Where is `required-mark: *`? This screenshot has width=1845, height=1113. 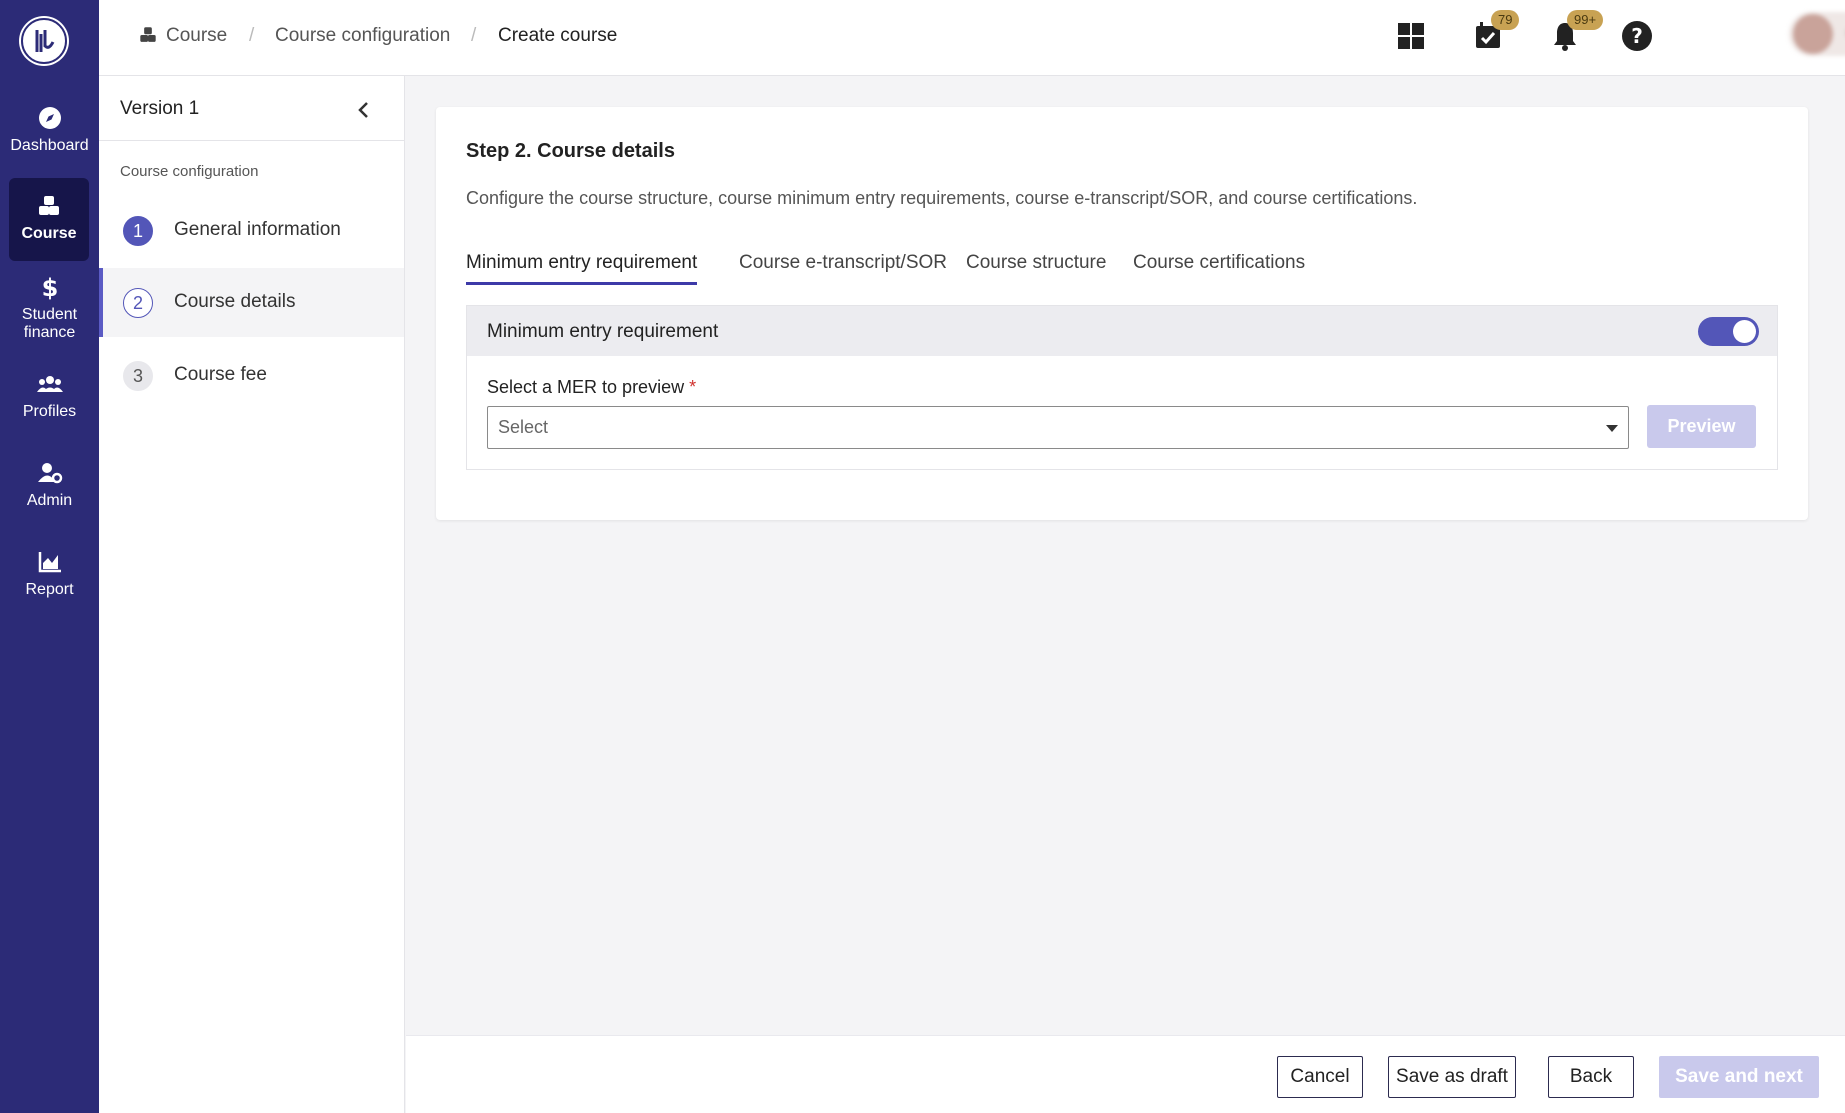 required-mark: * is located at coordinates (693, 387).